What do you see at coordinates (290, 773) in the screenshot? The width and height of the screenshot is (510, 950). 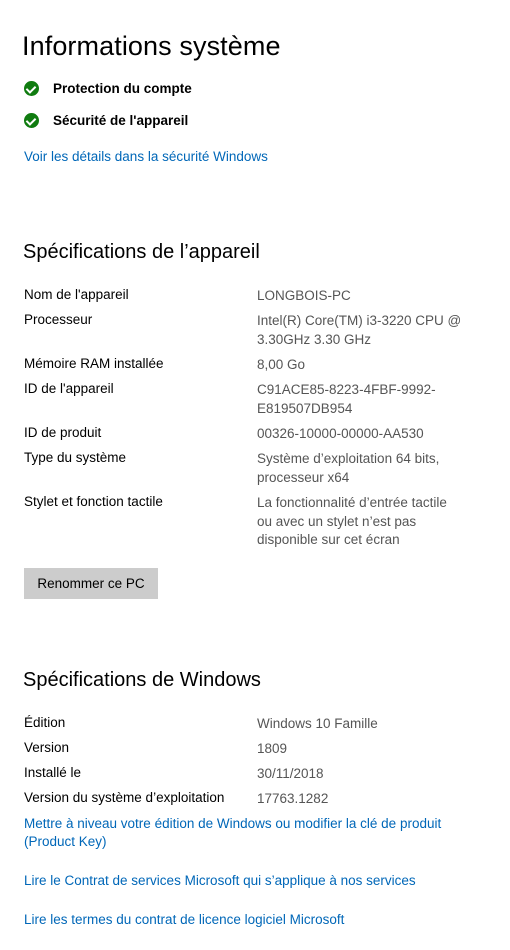 I see `spec-value: 30/11/2018` at bounding box center [290, 773].